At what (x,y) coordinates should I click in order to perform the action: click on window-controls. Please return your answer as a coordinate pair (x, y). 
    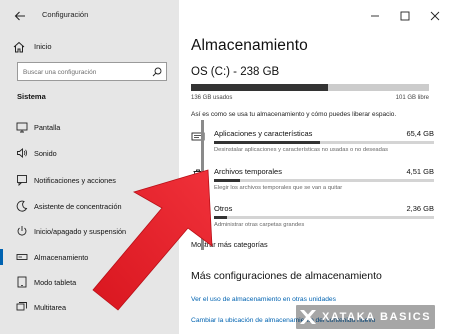
    Looking at the image, I should click on (405, 16).